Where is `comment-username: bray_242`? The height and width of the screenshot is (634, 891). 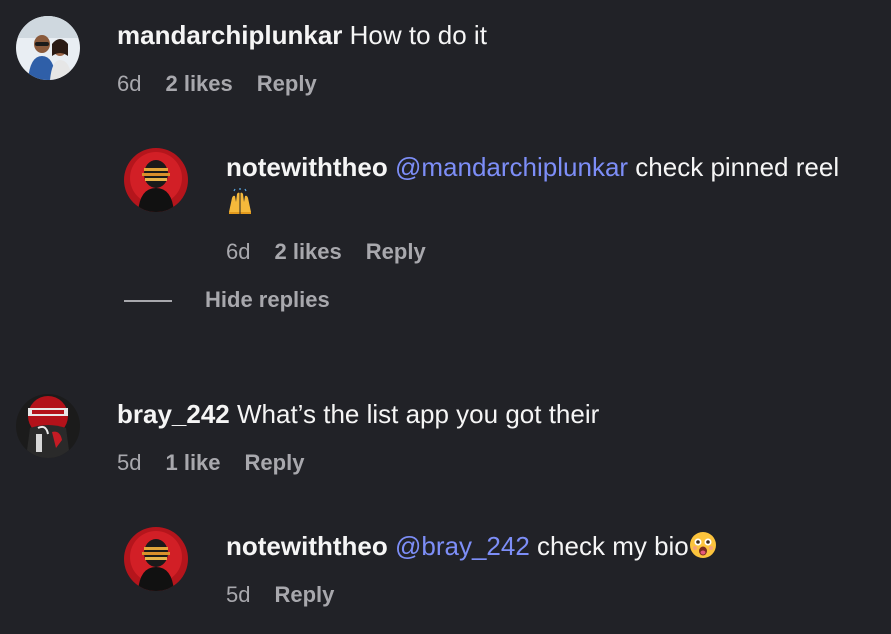
comment-username: bray_242 is located at coordinates (173, 414).